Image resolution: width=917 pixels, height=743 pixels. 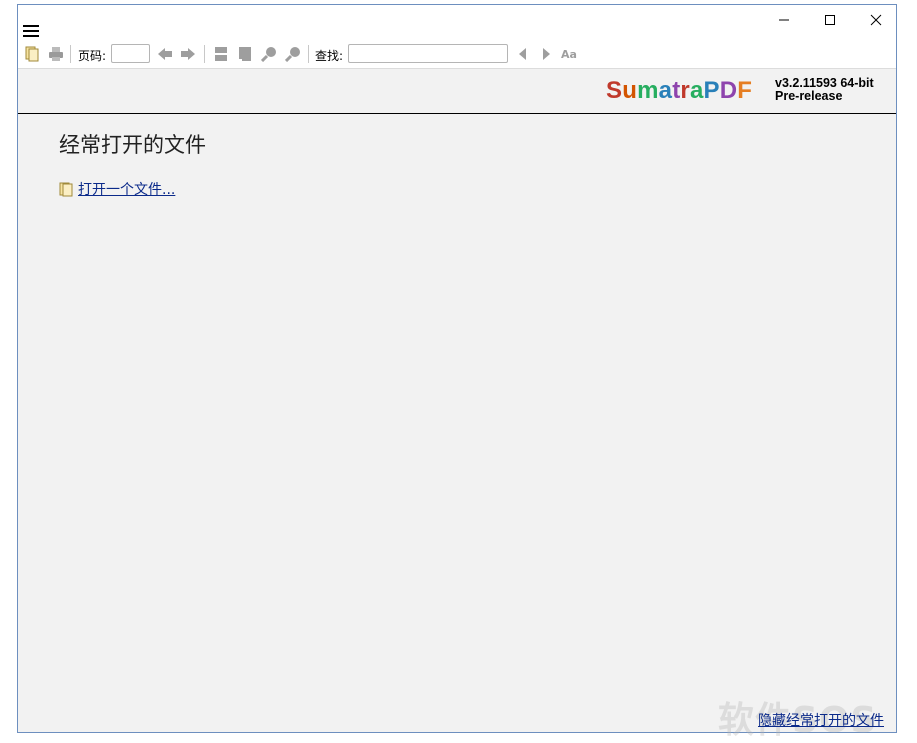 I want to click on zoom-in-button, so click(x=293, y=54).